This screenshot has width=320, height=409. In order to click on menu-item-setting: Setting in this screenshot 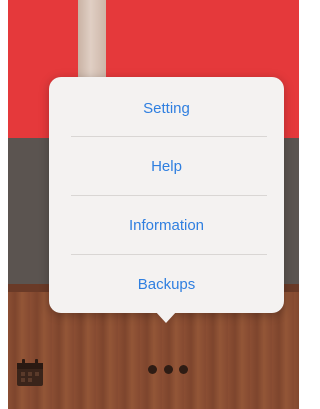, I will do `click(166, 108)`.